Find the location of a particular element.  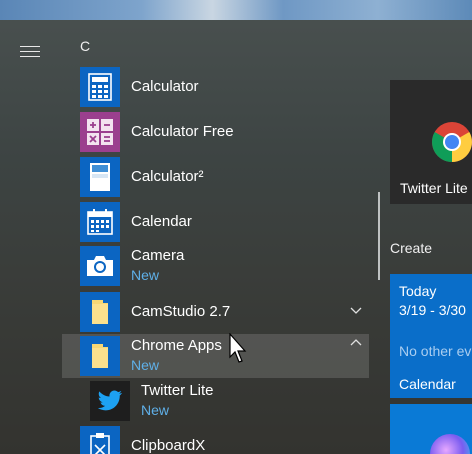

app-item-camstudio: CamStudio 2.7 is located at coordinates (225, 312).